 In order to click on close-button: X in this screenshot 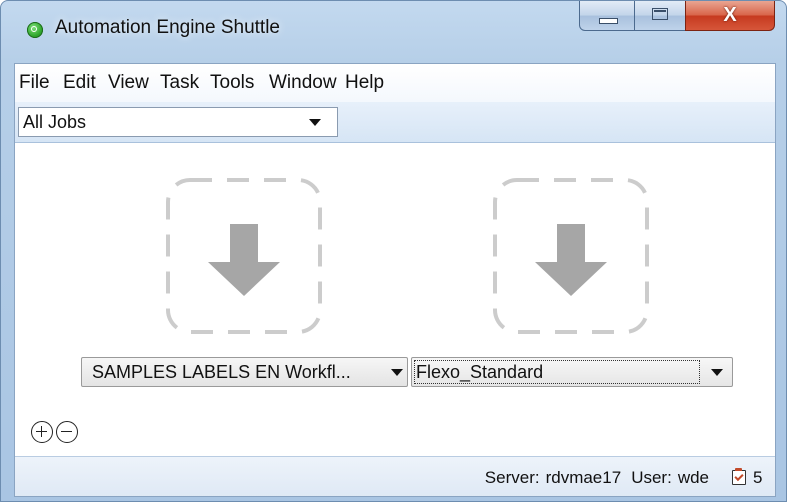, I will do `click(730, 16)`.